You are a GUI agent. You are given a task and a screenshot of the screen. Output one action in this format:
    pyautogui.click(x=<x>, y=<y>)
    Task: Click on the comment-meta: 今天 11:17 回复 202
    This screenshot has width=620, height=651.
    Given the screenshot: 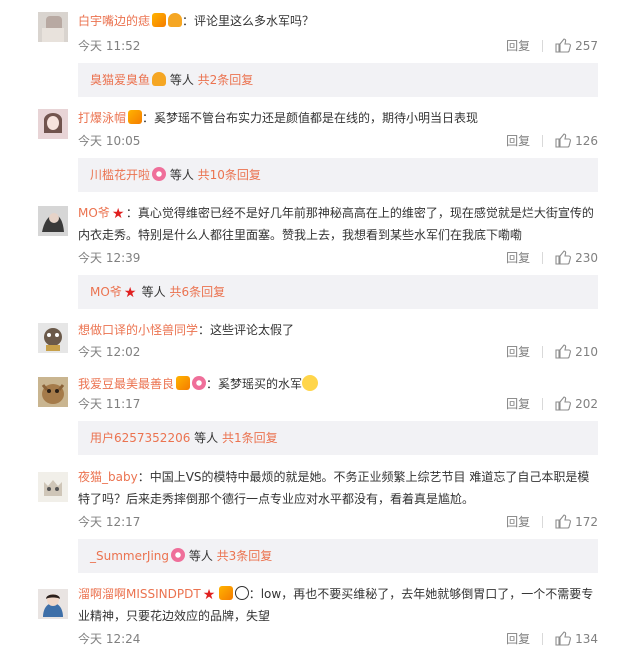 What is the action you would take?
    pyautogui.click(x=338, y=404)
    